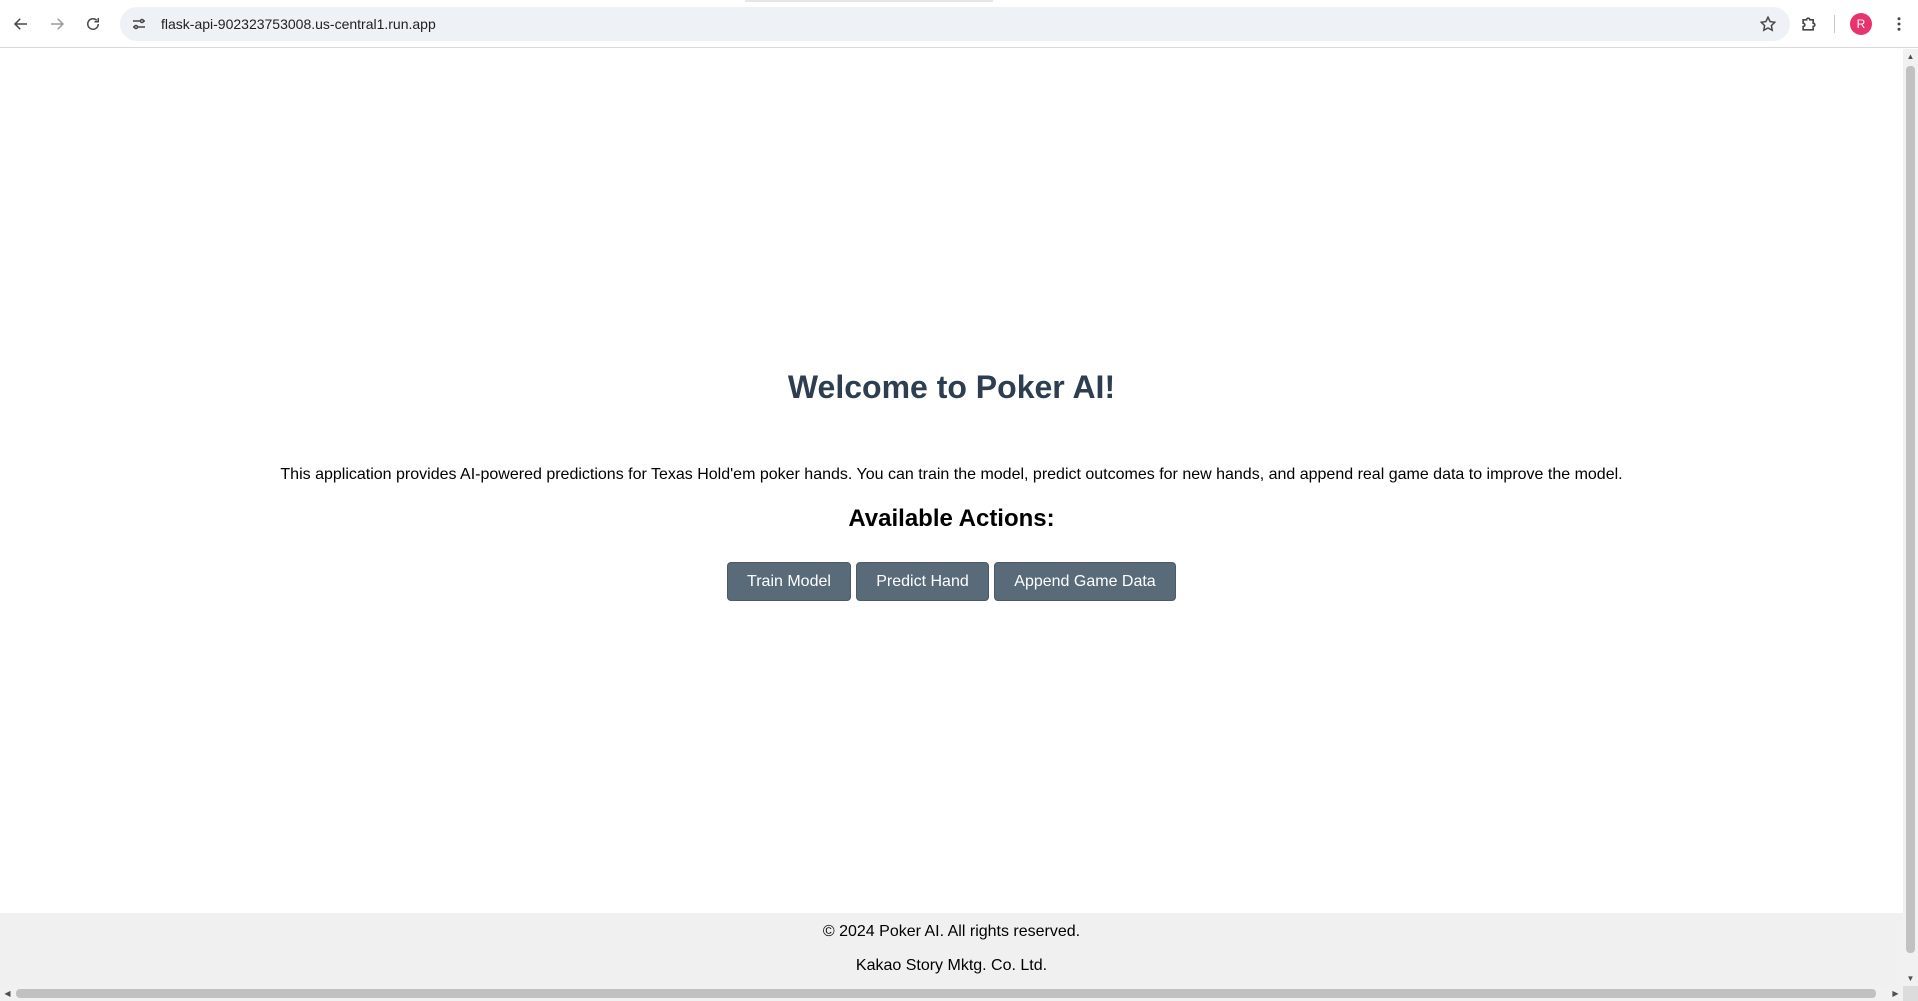 The width and height of the screenshot is (1918, 1001). What do you see at coordinates (951, 387) in the screenshot?
I see `page-title: Welcome to Poker AI!` at bounding box center [951, 387].